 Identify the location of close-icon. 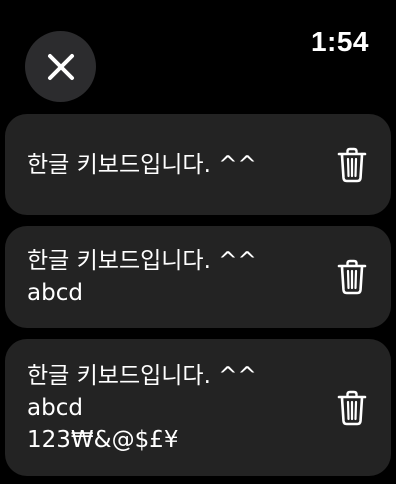
(60, 66).